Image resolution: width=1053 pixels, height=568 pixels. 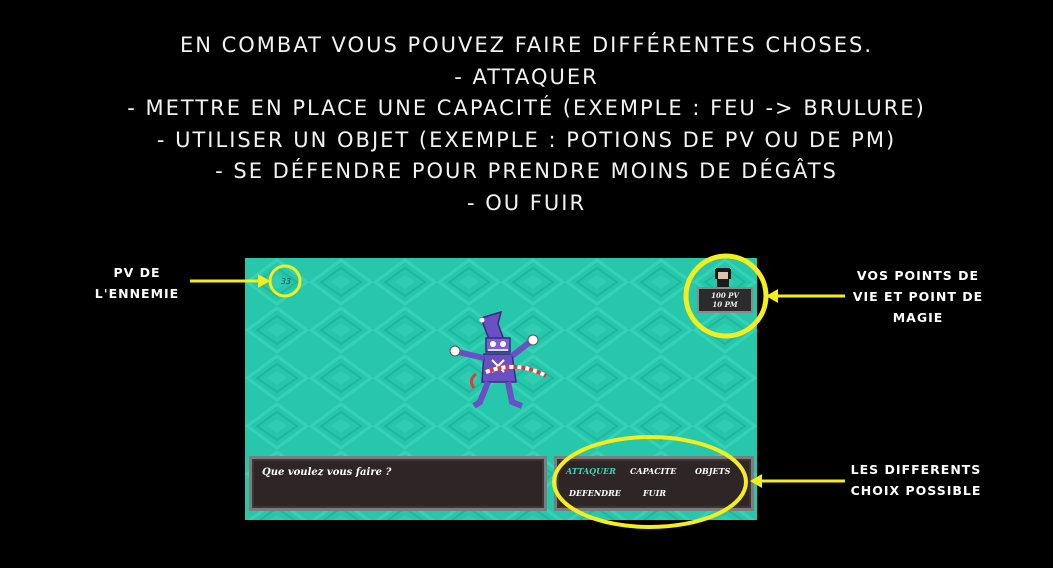 I want to click on jester-enemy-icon, so click(x=498, y=359).